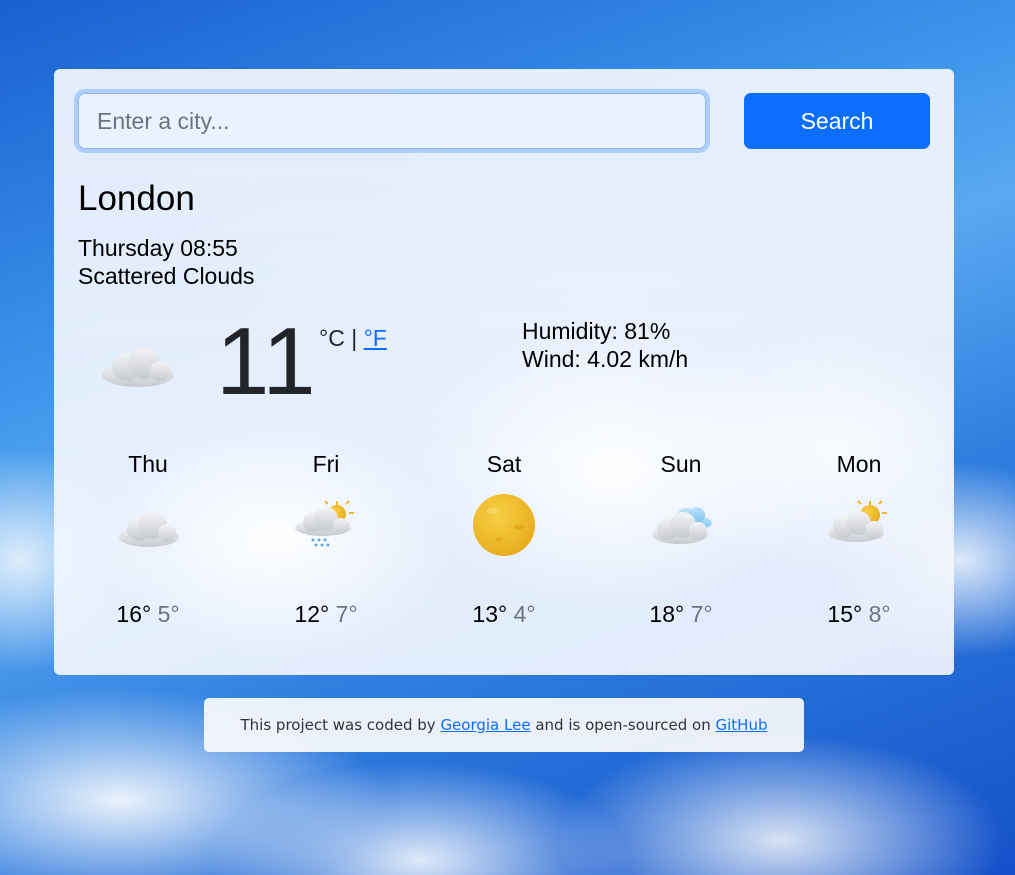  What do you see at coordinates (845, 614) in the screenshot?
I see `forecast-max: 15°` at bounding box center [845, 614].